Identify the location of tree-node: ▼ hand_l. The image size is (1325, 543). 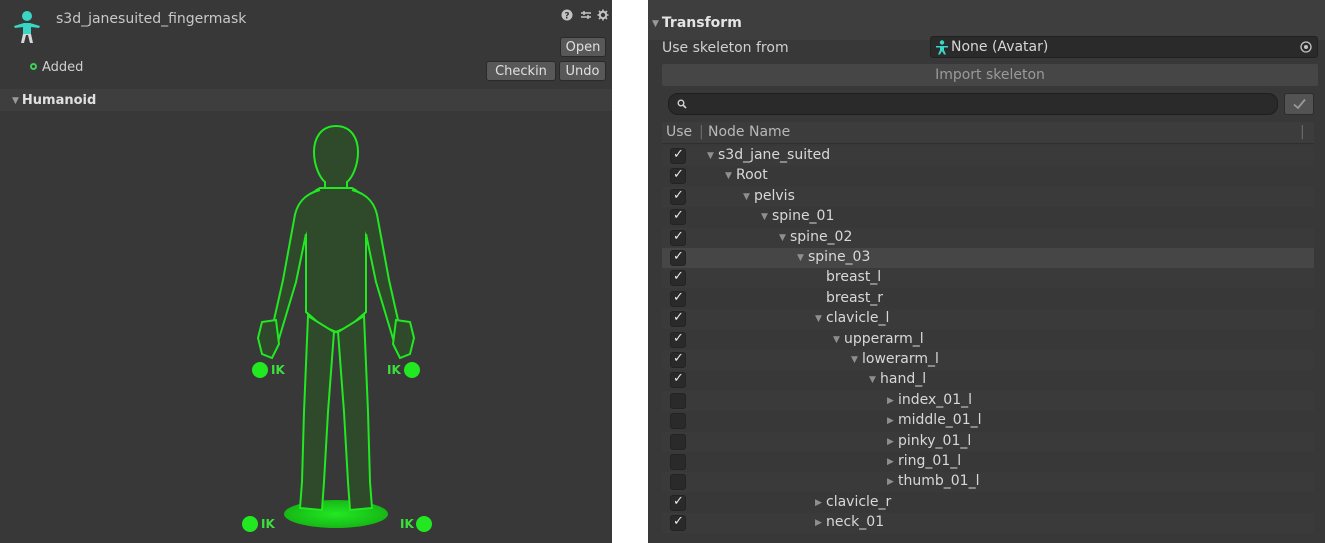
(897, 379).